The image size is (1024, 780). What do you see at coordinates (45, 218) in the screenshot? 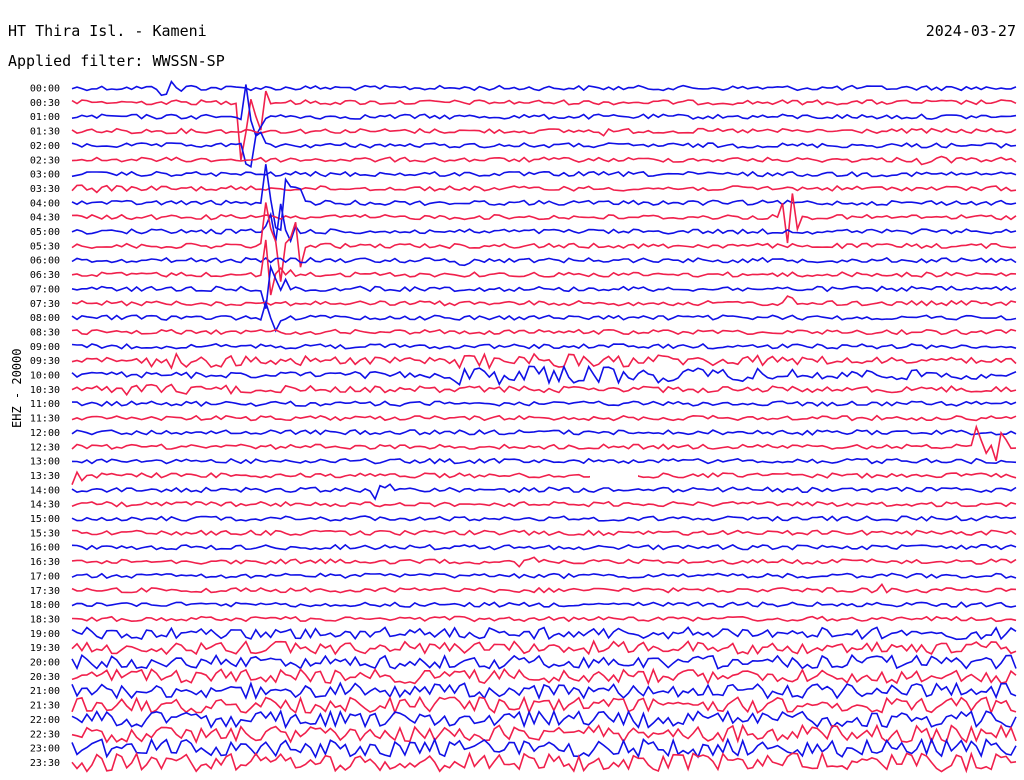
I see `time-label: 04:30` at bounding box center [45, 218].